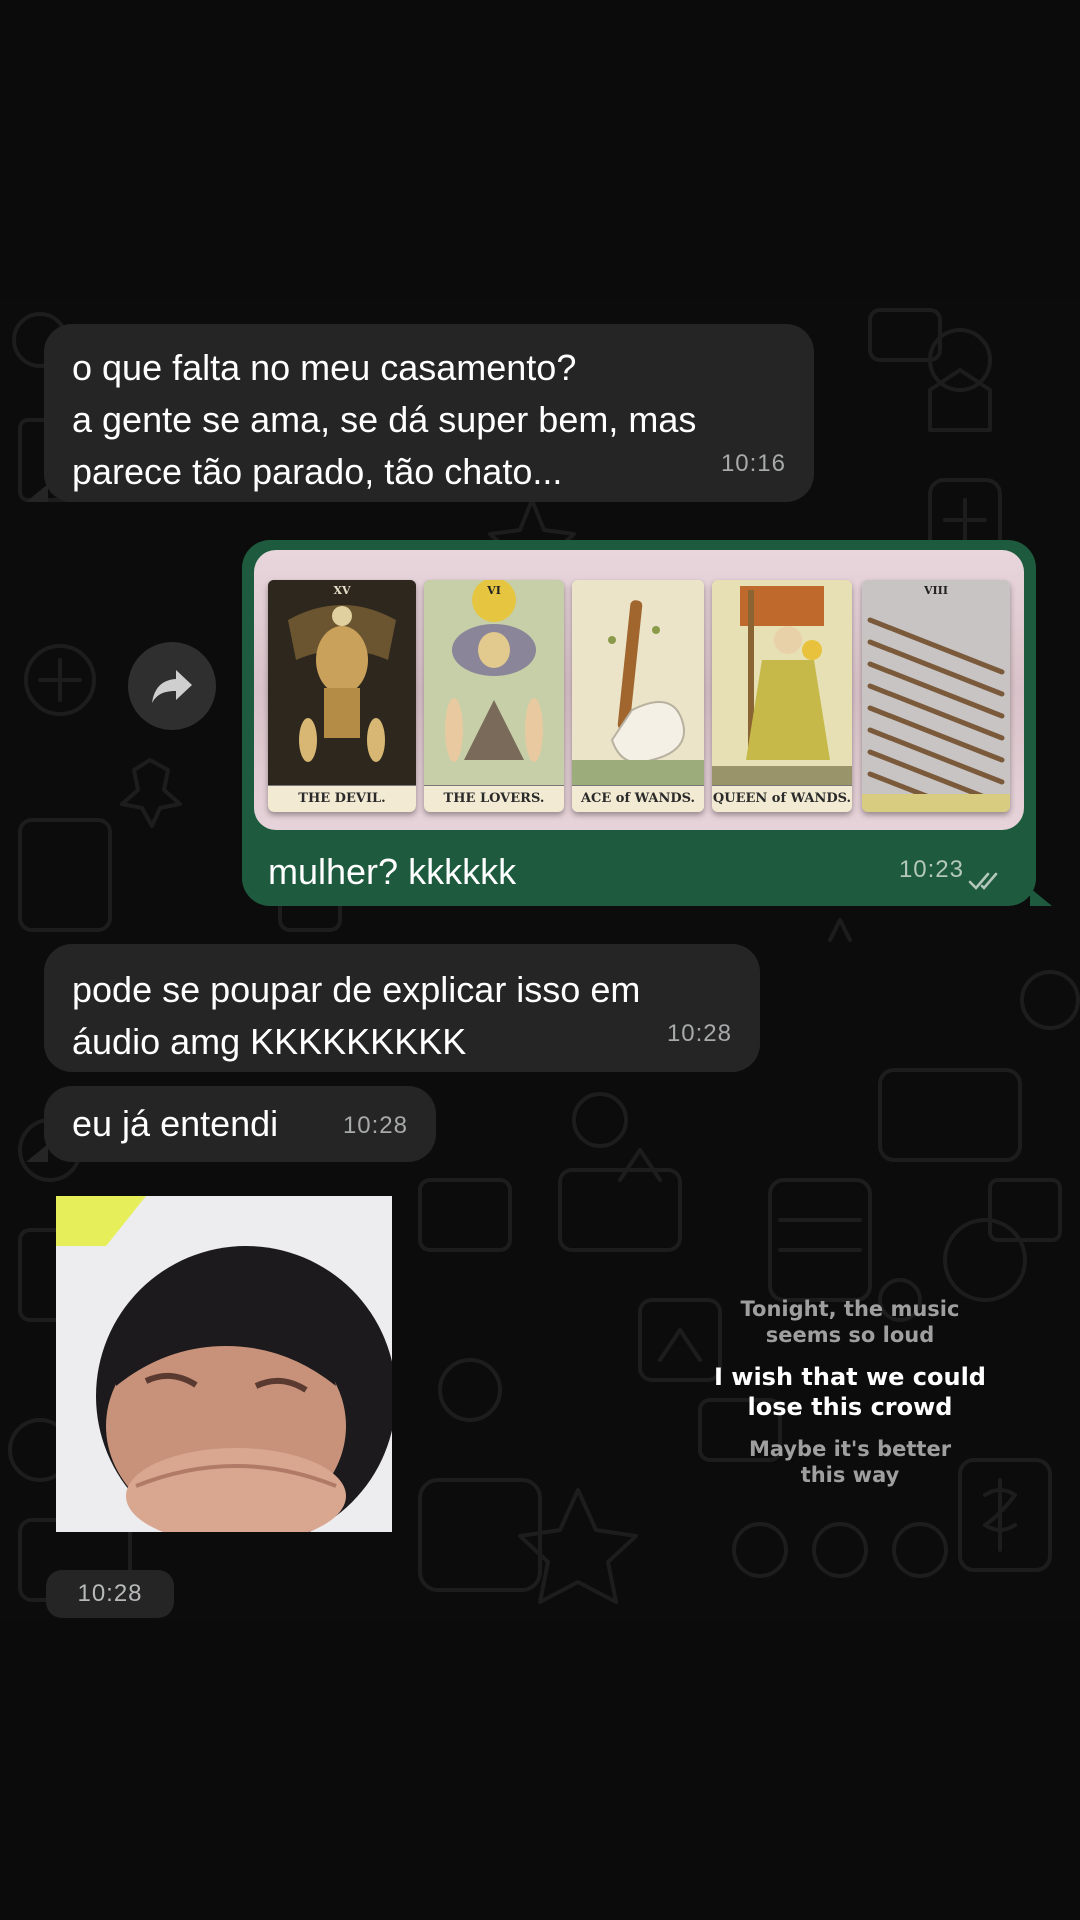  I want to click on lyric-line-next: Maybe it's better, so click(850, 1449).